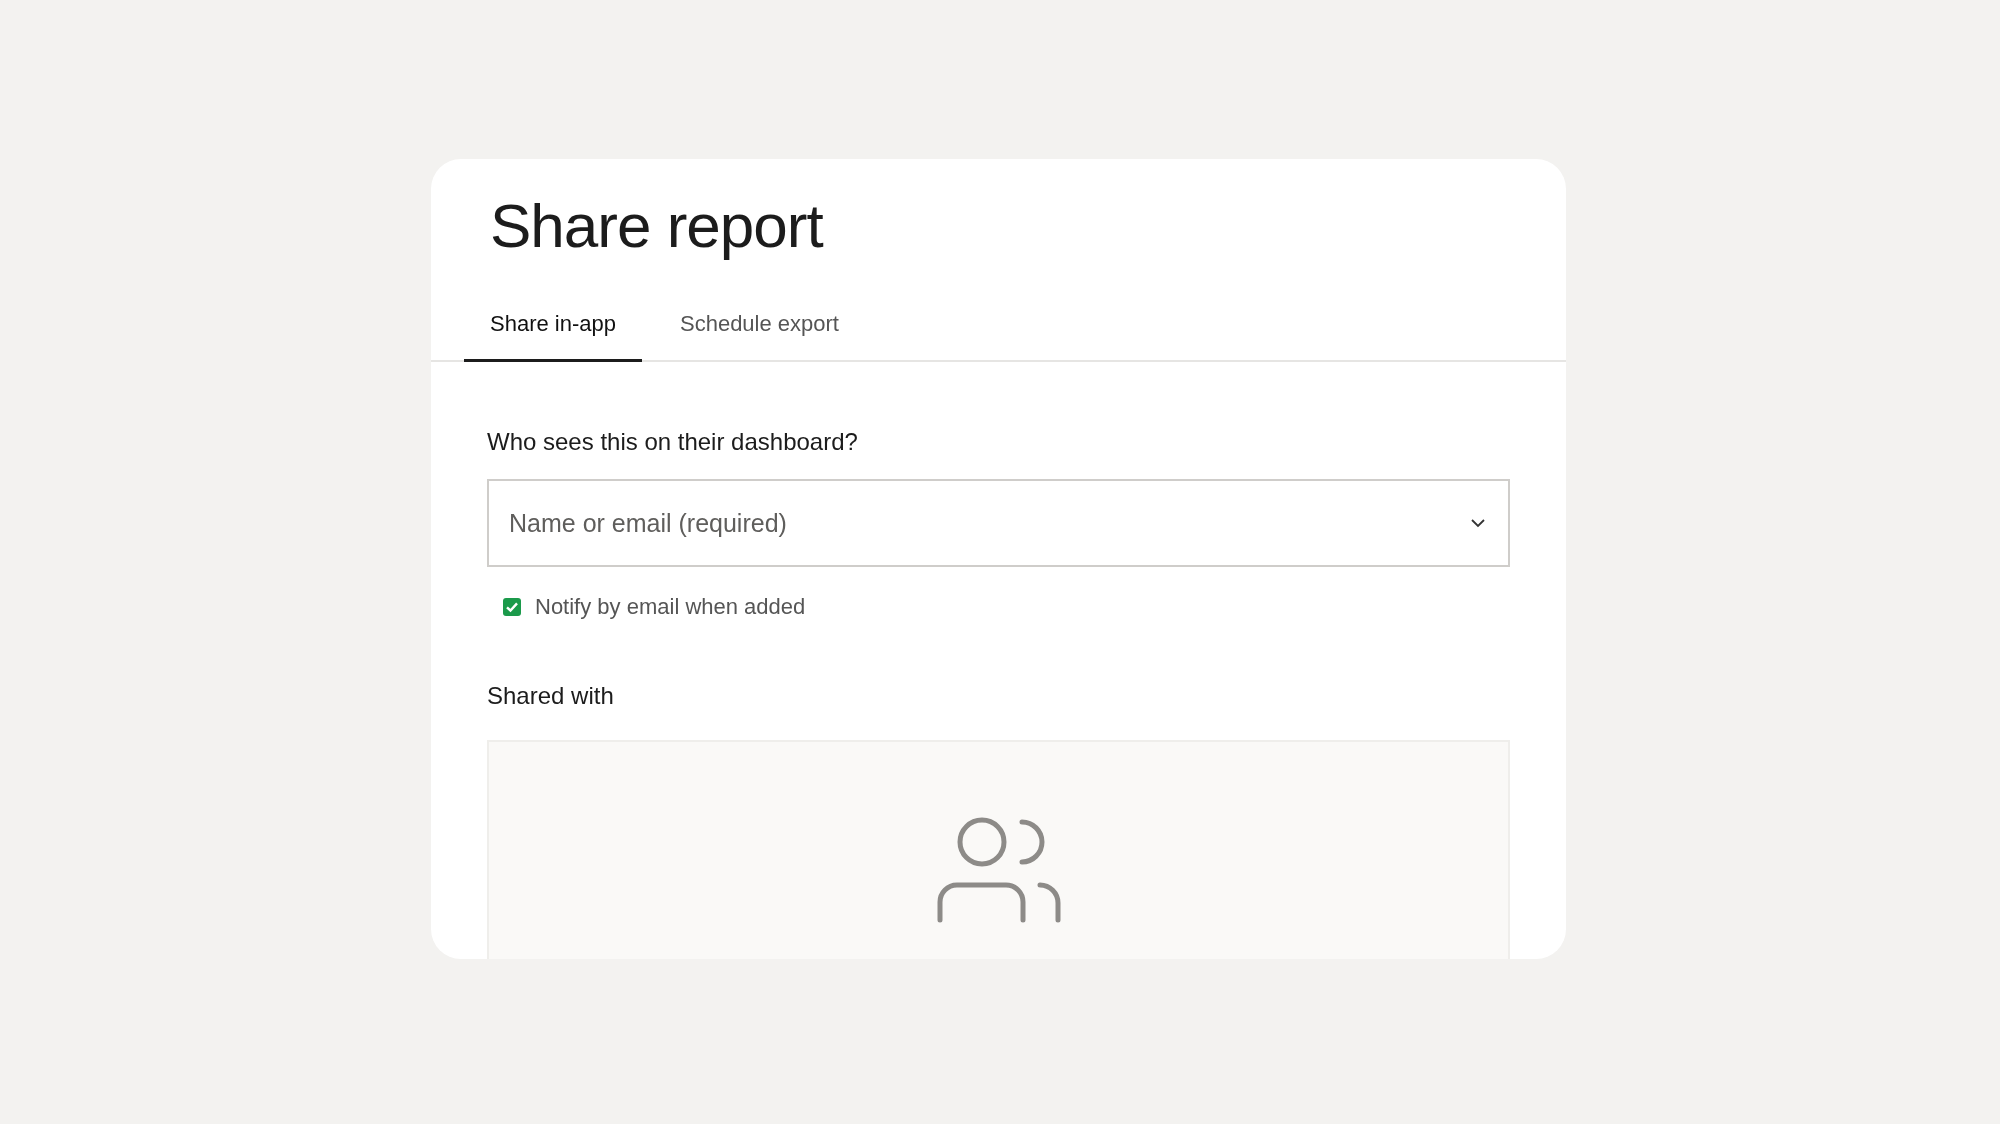 The width and height of the screenshot is (2000, 1124). What do you see at coordinates (512, 607) in the screenshot?
I see `checkbox` at bounding box center [512, 607].